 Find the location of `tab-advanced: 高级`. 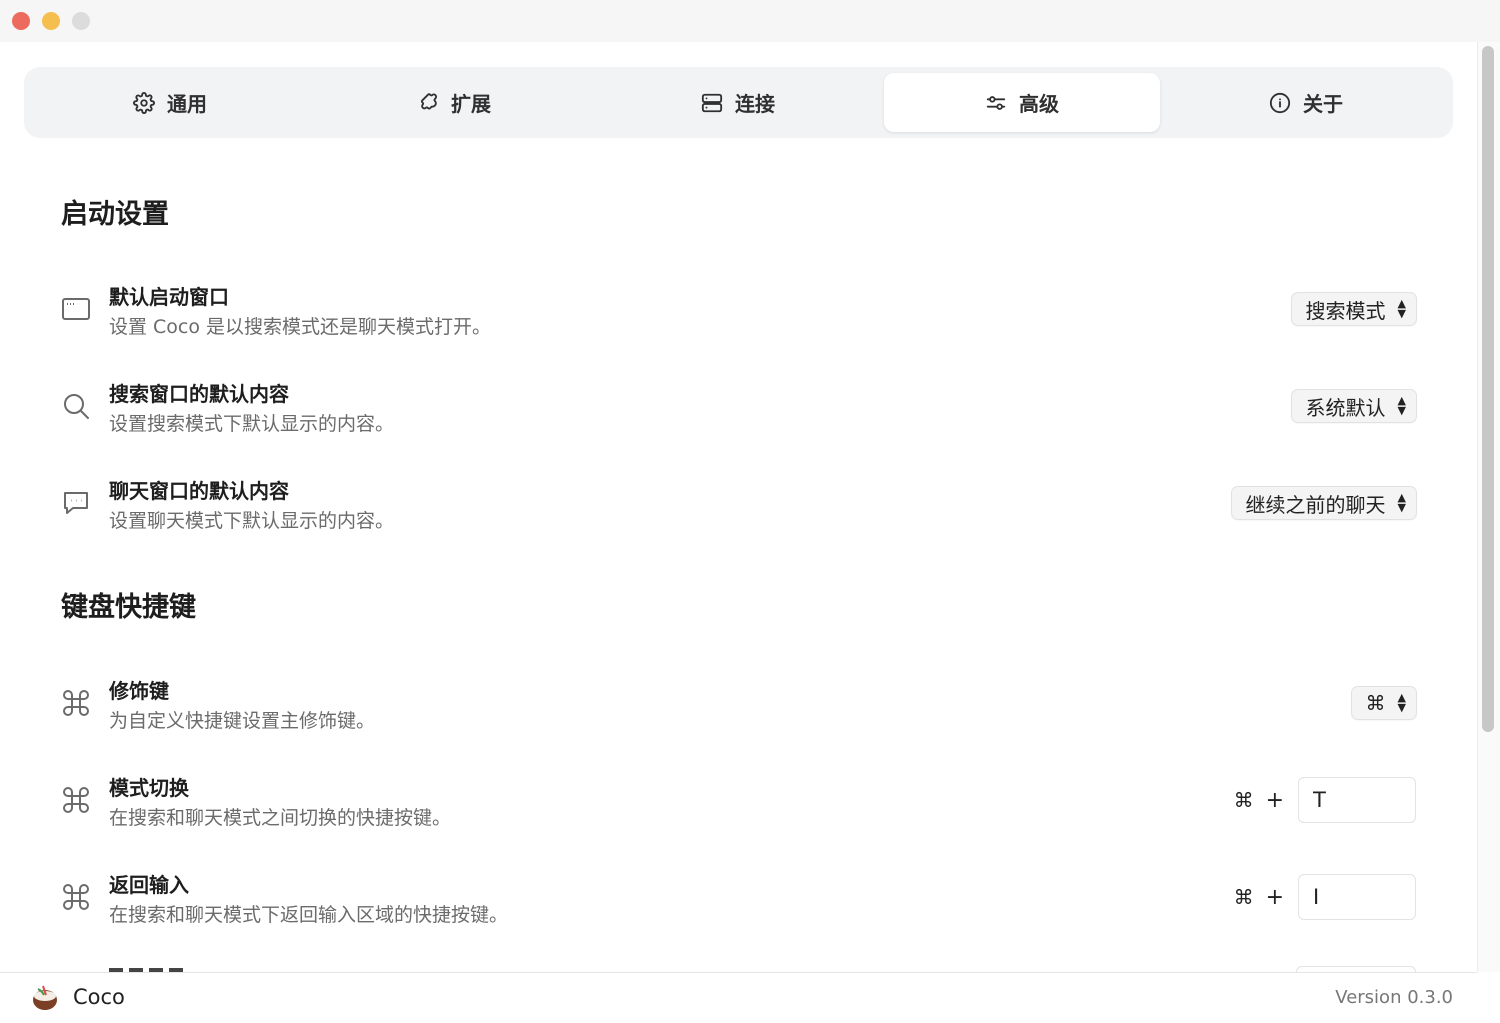

tab-advanced: 高级 is located at coordinates (1022, 102).